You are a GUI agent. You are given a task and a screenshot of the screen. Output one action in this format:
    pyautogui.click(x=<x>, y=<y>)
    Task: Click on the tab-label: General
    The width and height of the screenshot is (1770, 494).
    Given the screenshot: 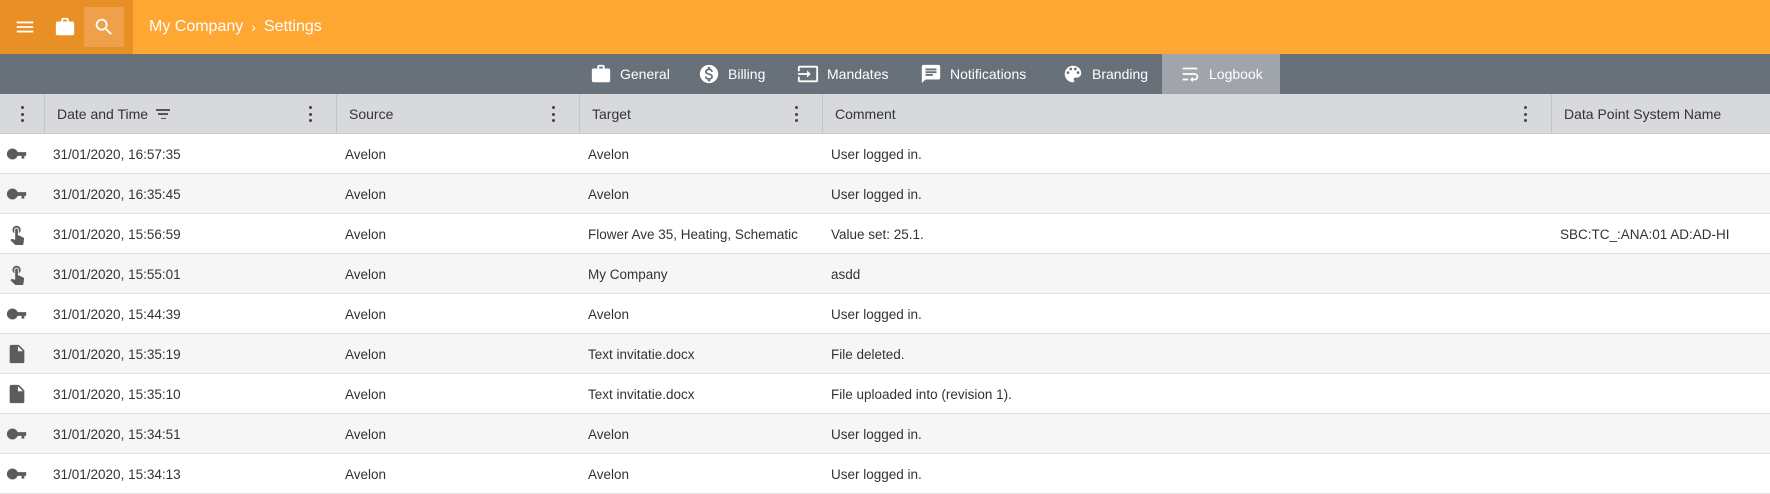 What is the action you would take?
    pyautogui.click(x=645, y=74)
    